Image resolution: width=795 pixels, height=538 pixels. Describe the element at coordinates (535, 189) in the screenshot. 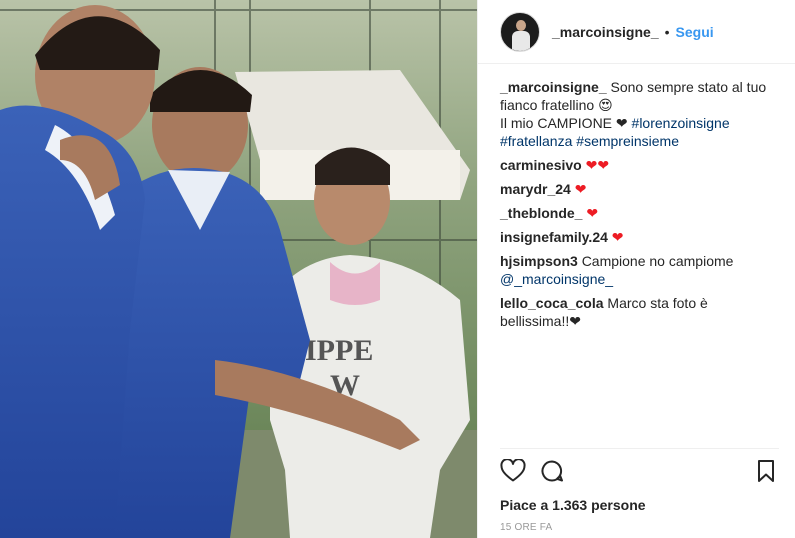

I see `comment-username: marydr_24` at that location.